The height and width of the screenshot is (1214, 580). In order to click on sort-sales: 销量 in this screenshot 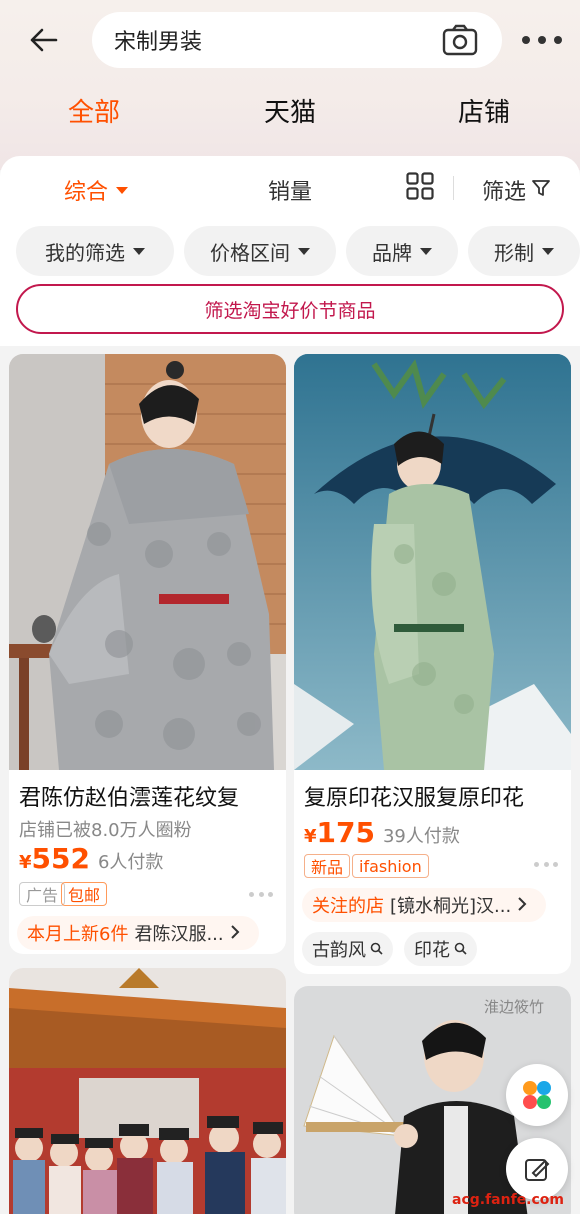, I will do `click(290, 190)`.